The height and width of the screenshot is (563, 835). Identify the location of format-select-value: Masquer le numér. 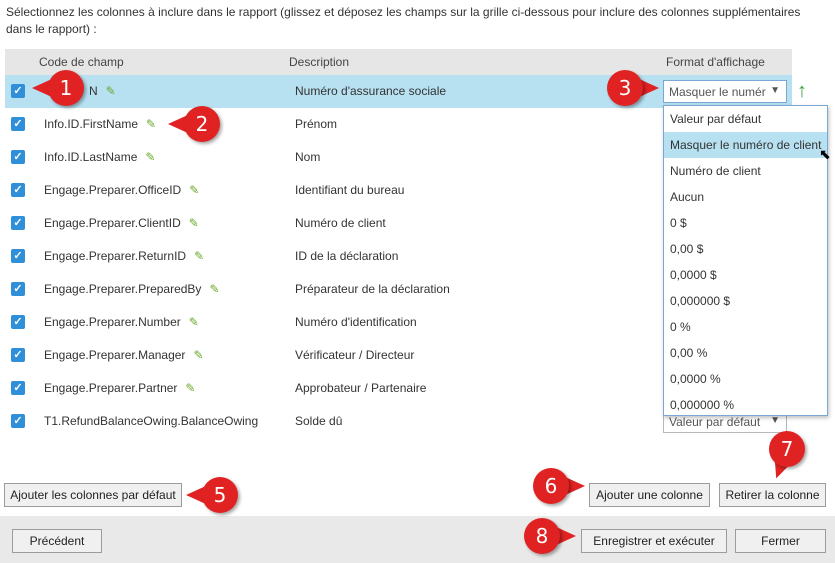
(717, 92).